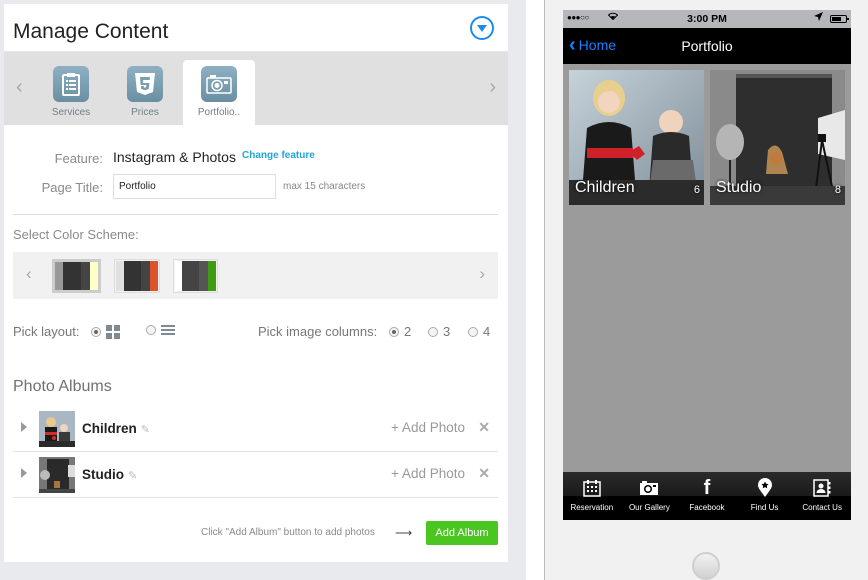 This screenshot has width=868, height=580. I want to click on ios-status-bar: ●●●○○ 3:00 PM, so click(707, 19).